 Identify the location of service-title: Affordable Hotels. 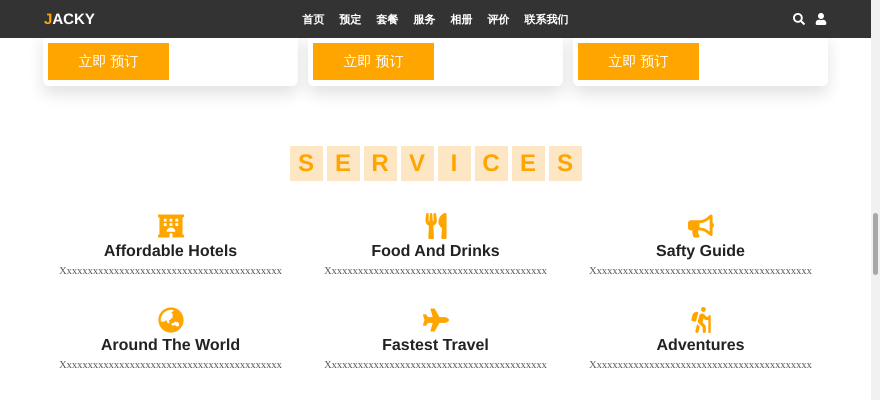
(171, 252).